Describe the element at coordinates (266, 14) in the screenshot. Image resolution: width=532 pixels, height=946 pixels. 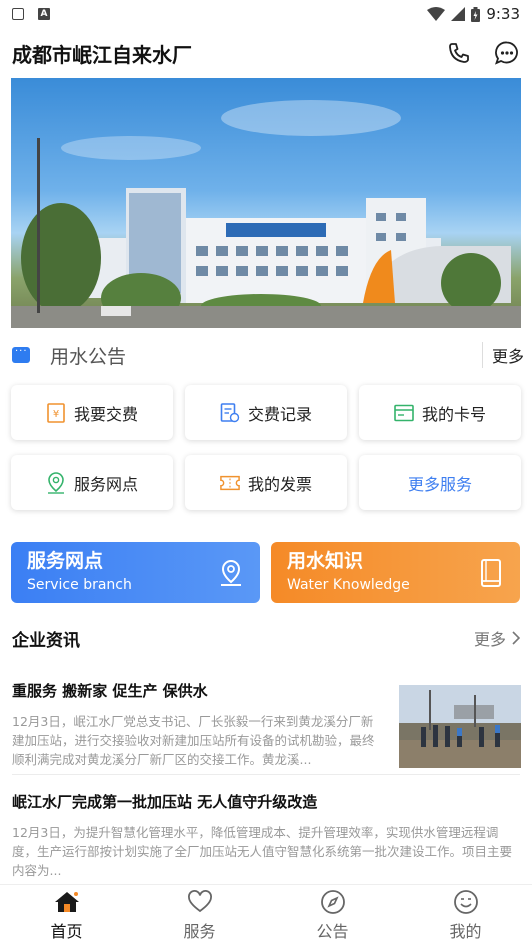
I see `status-bar: A 9:33` at that location.